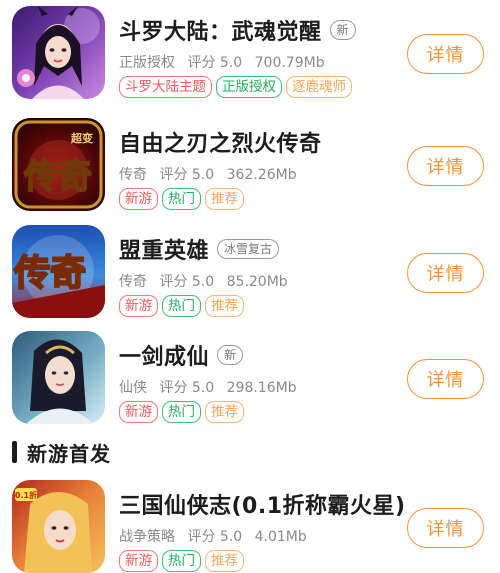 The width and height of the screenshot is (500, 573). I want to click on app-meta: 仙侠 评分 5.0 298.16Mb, so click(212, 387).